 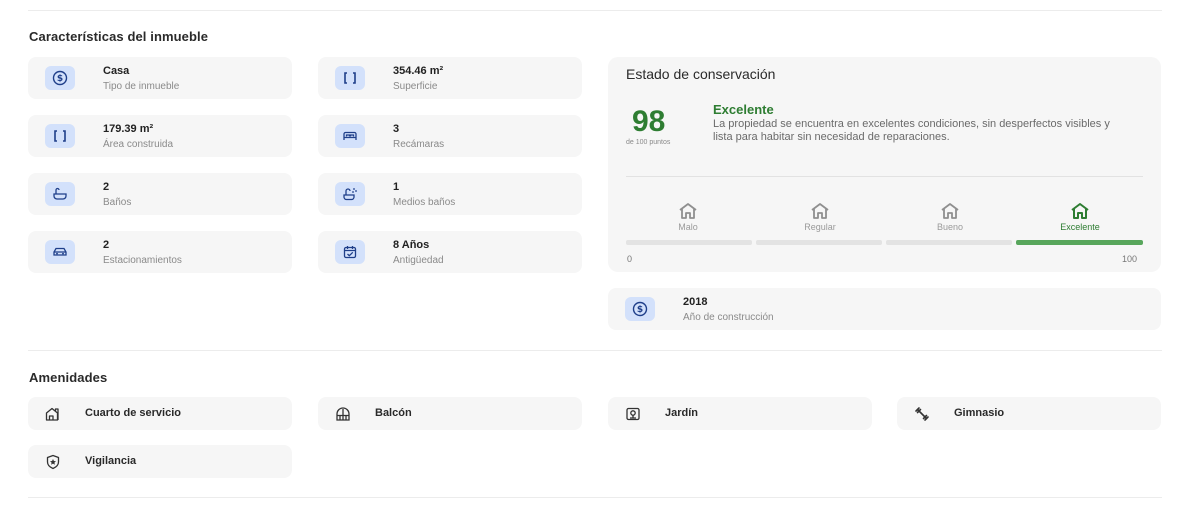 What do you see at coordinates (649, 121) in the screenshot?
I see `conservation-score: 98` at bounding box center [649, 121].